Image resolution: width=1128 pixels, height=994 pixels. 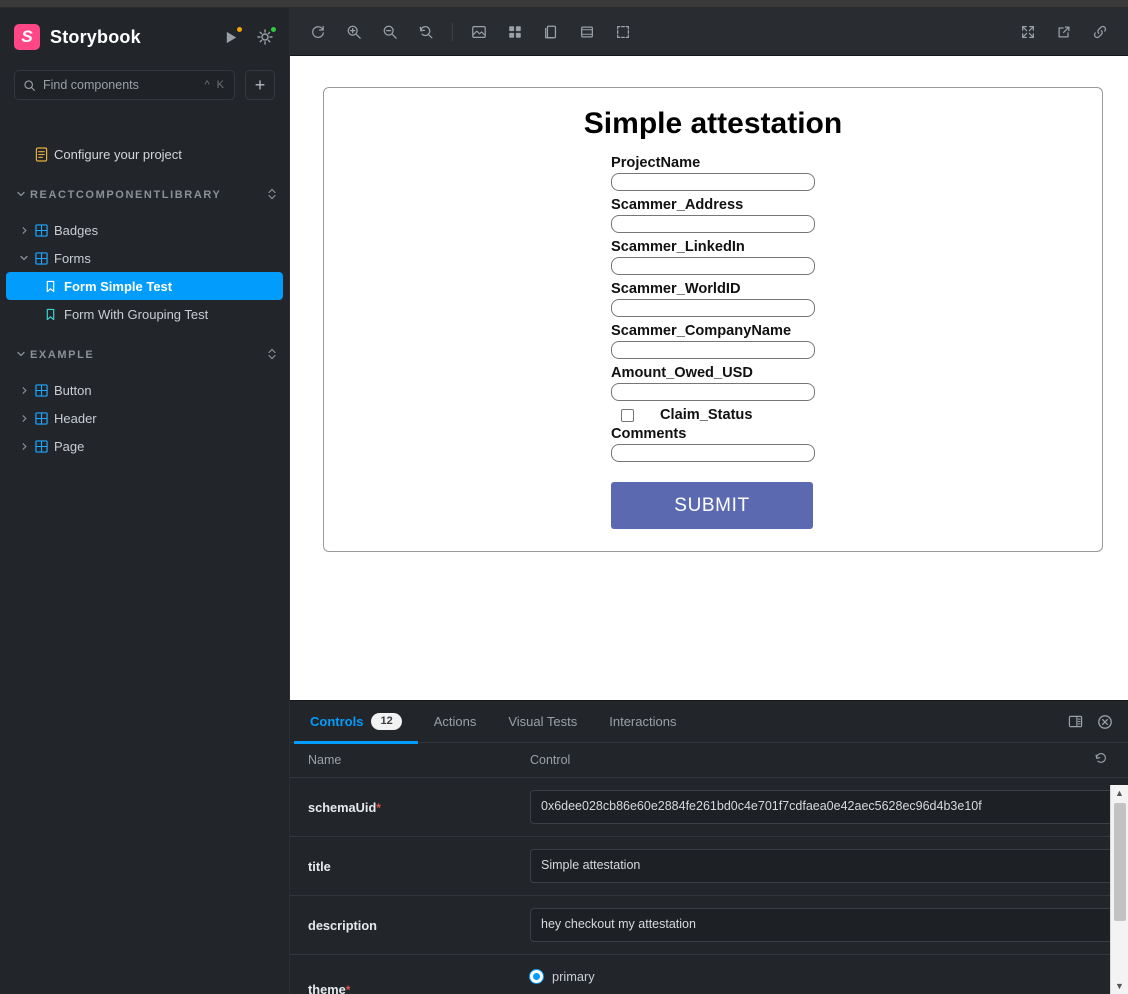 What do you see at coordinates (1119, 793) in the screenshot?
I see `scroll-up-arrow-icon: ▲` at bounding box center [1119, 793].